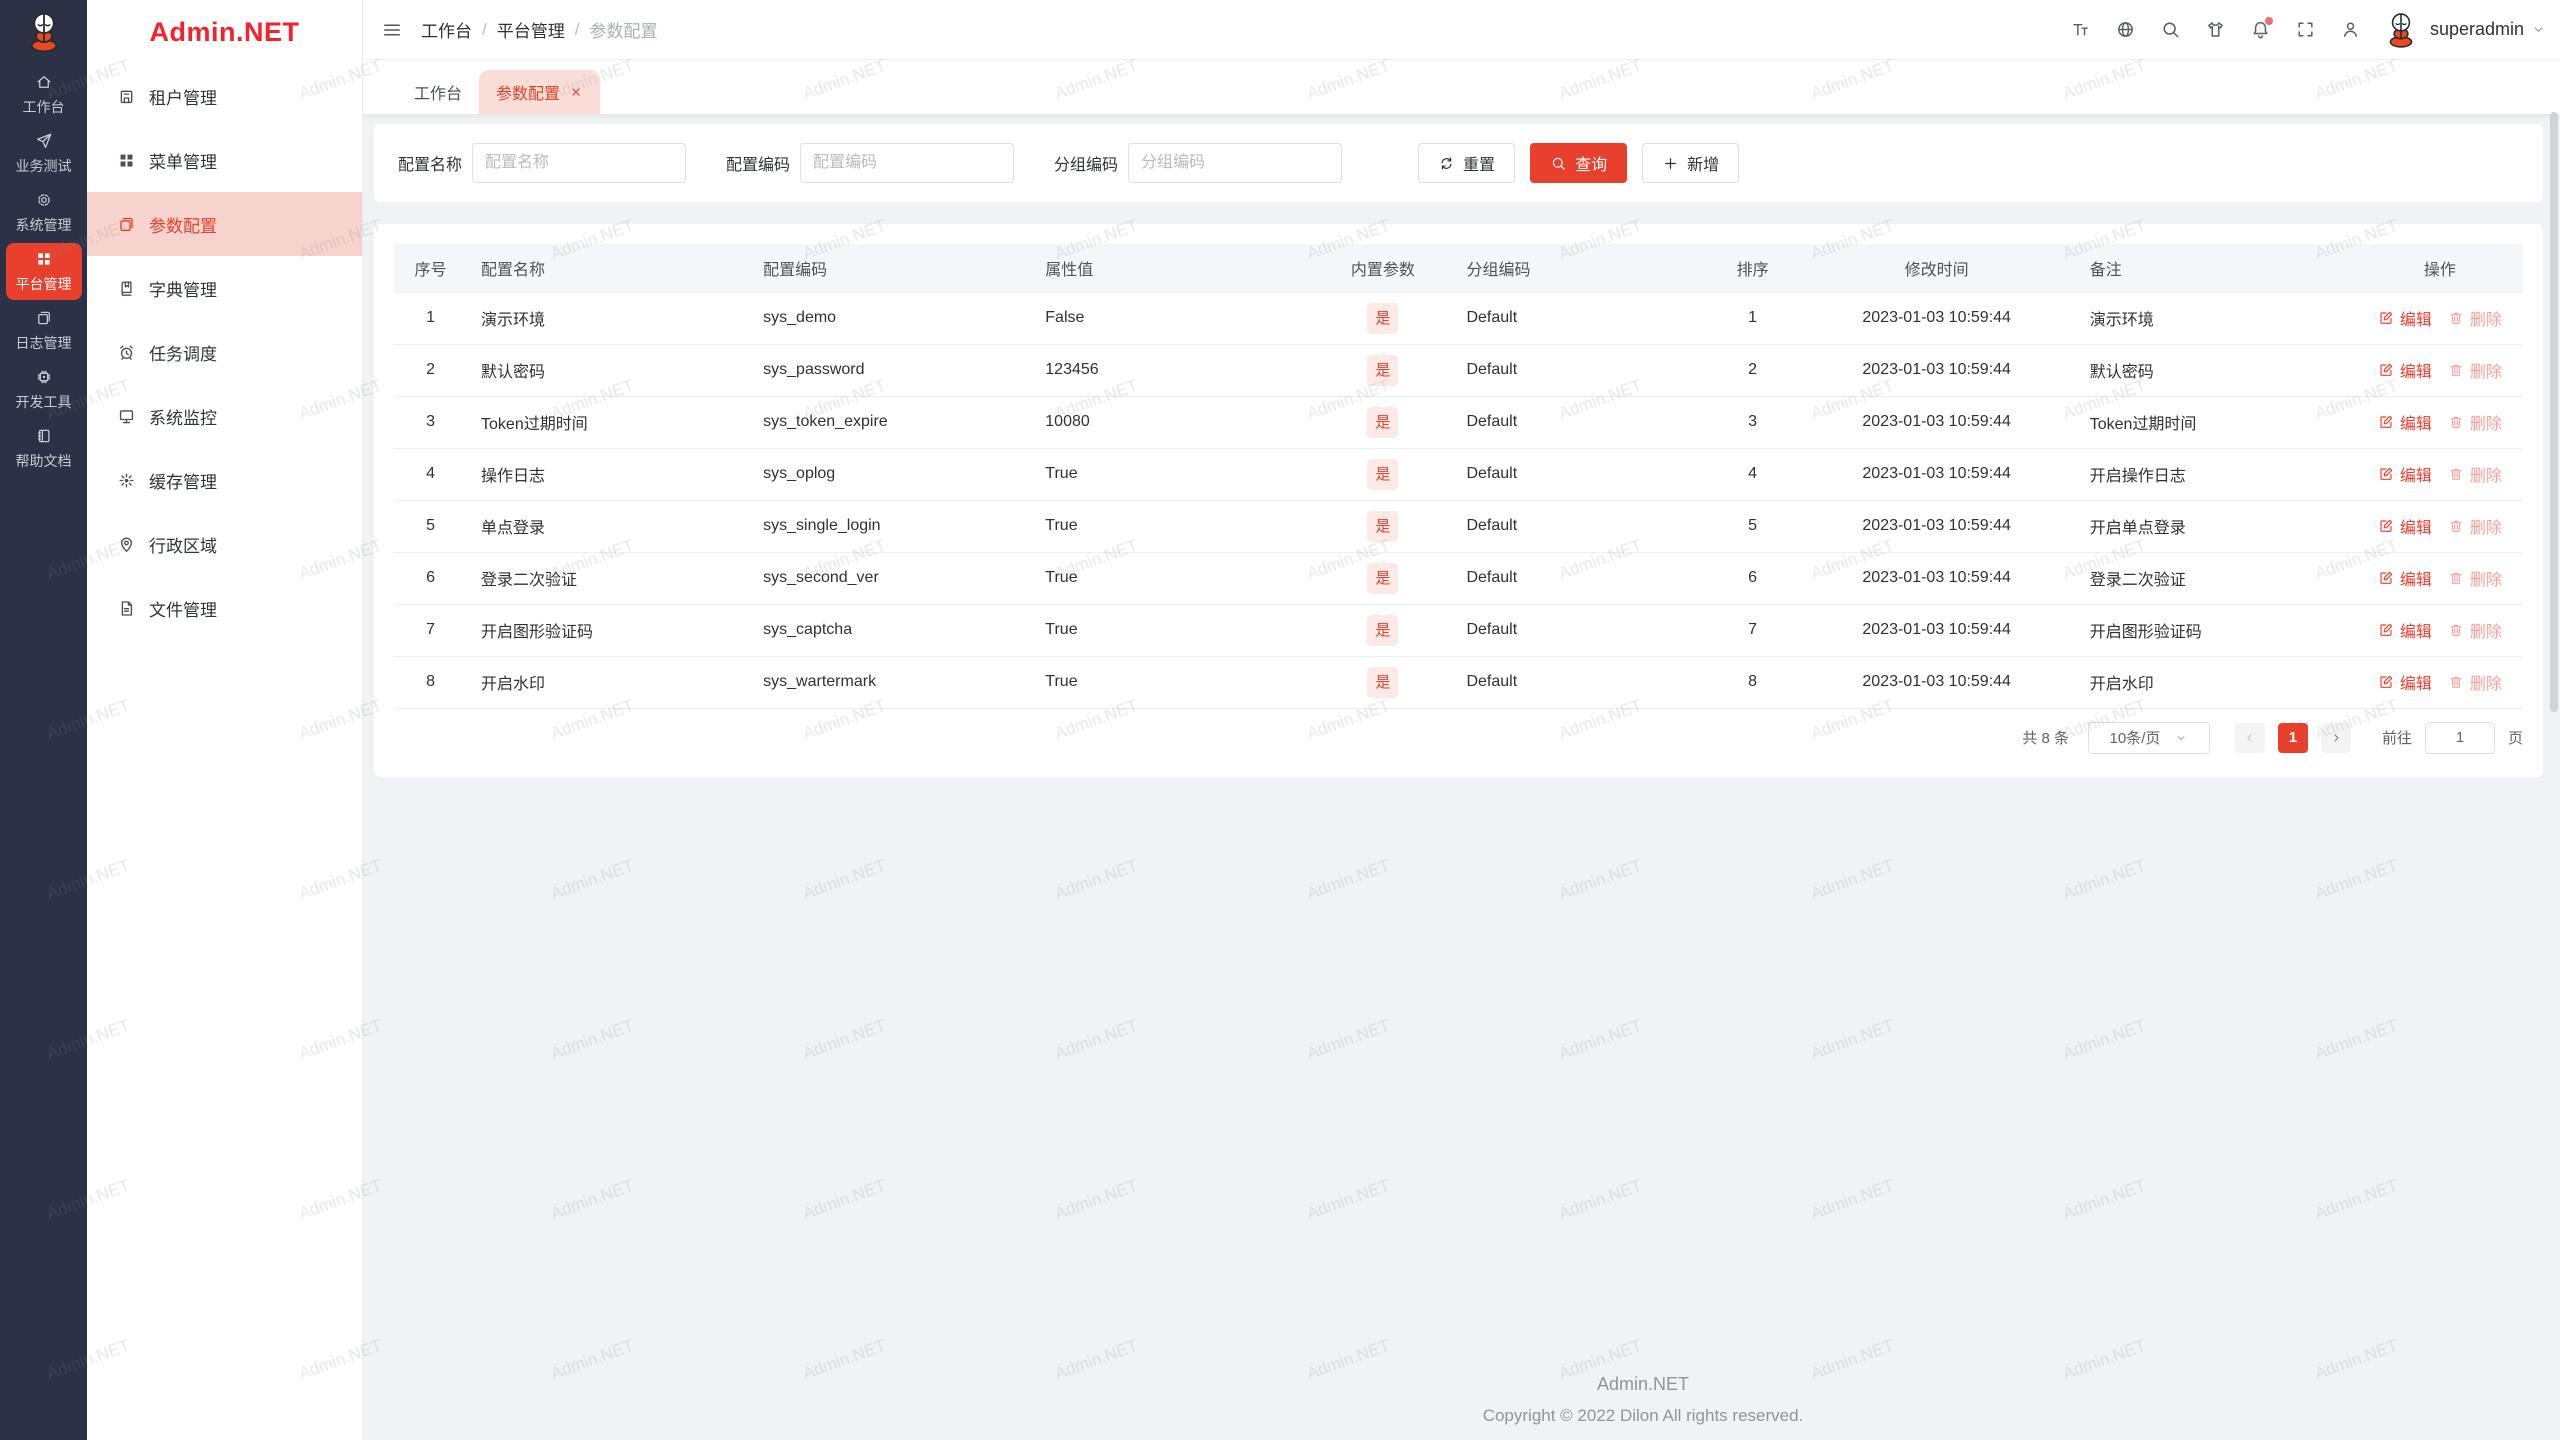  Describe the element at coordinates (579, 163) in the screenshot. I see `config-name-input` at that location.